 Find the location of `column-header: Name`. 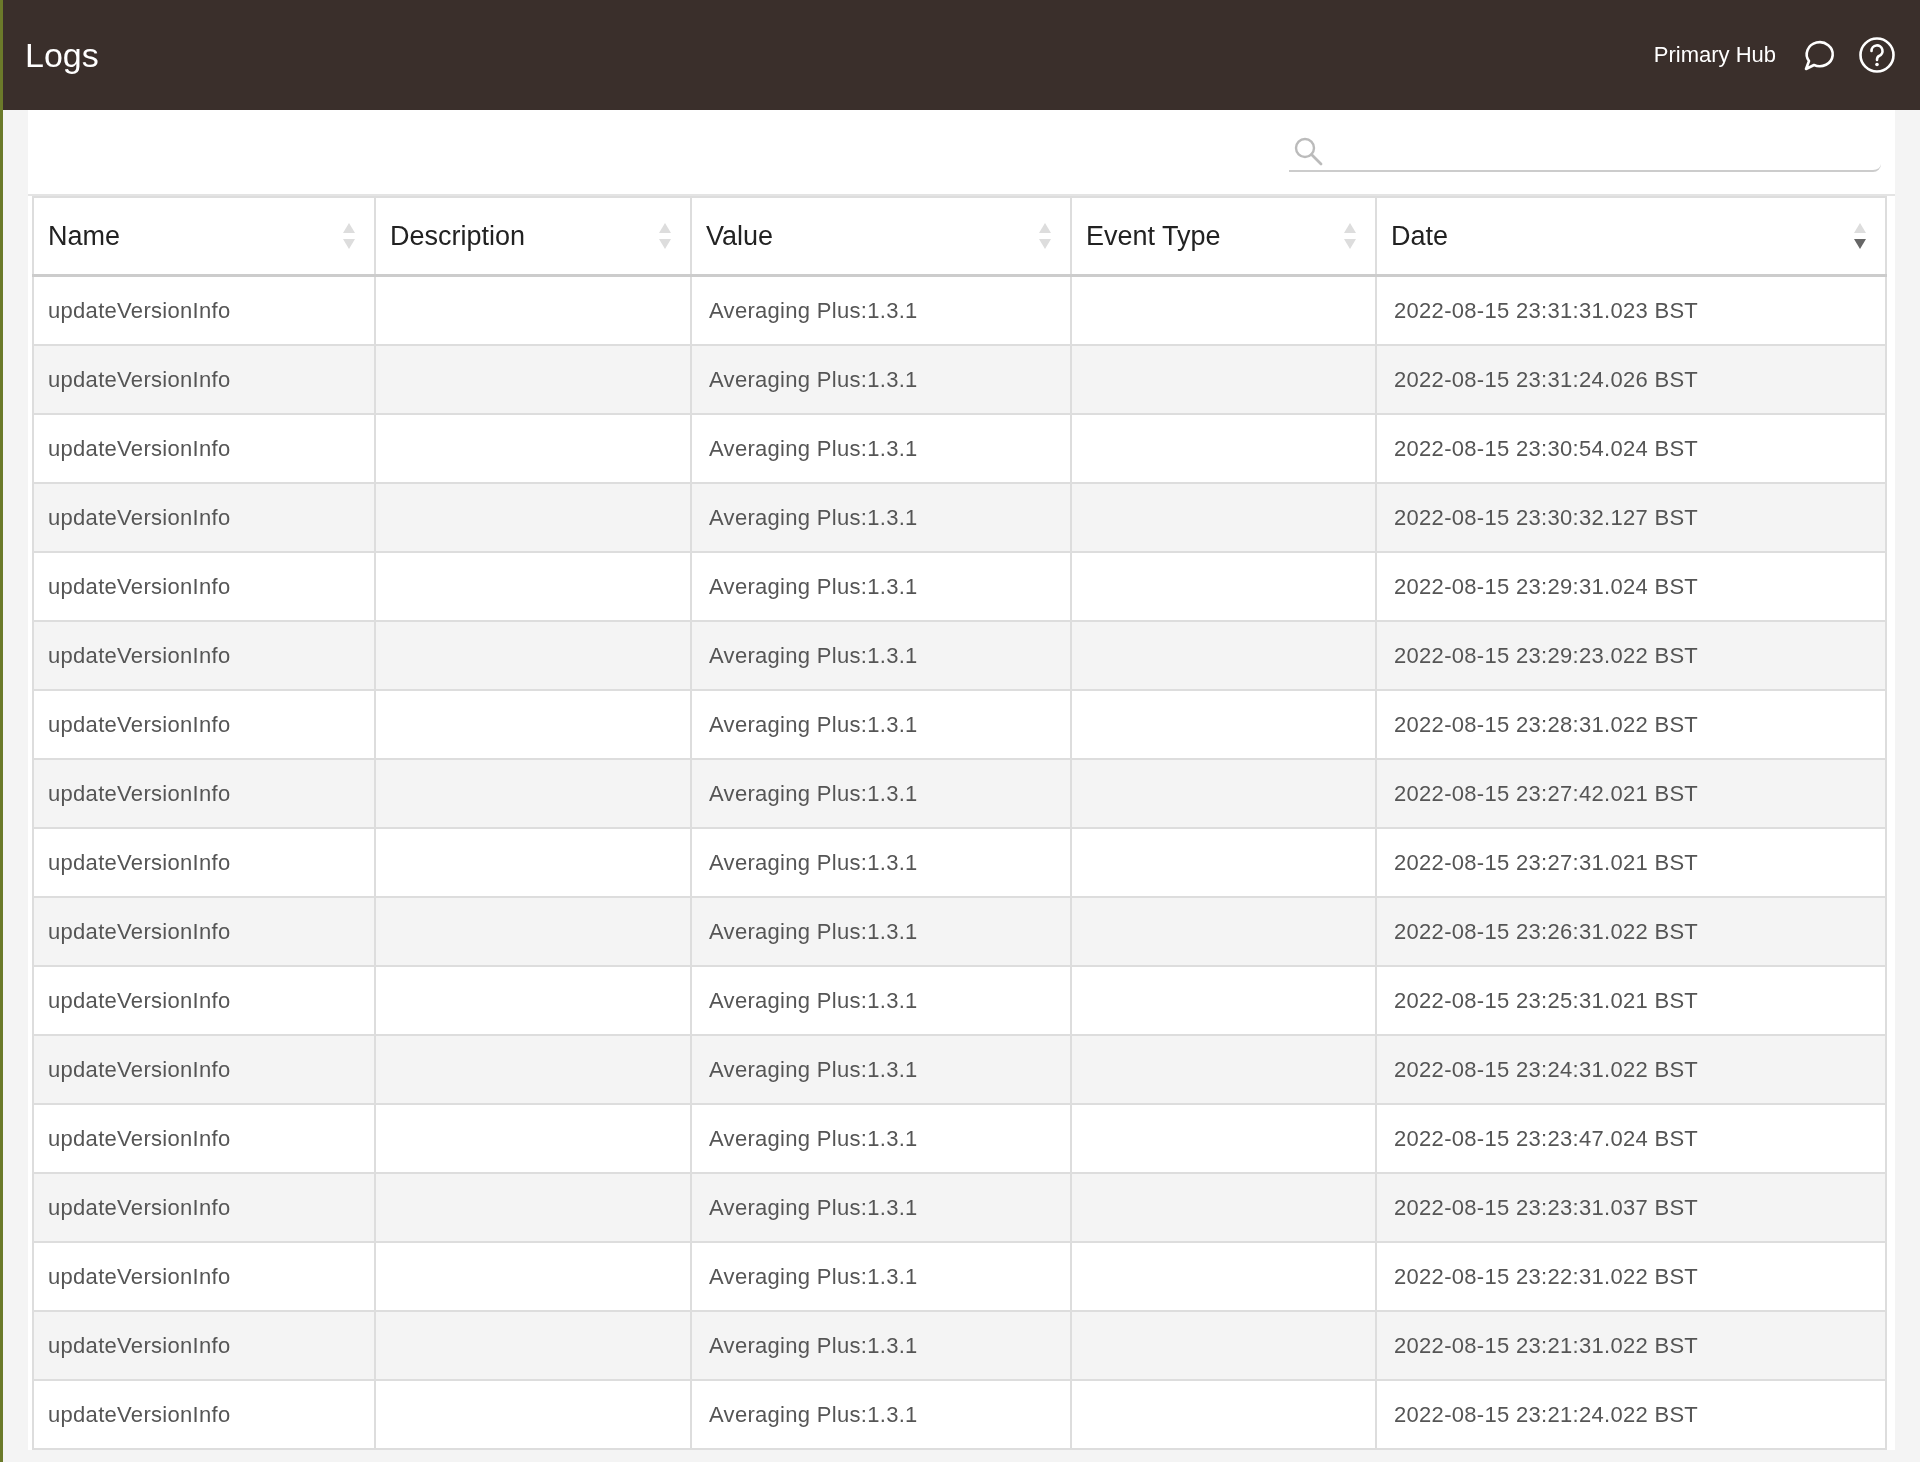

column-header: Name is located at coordinates (204, 236).